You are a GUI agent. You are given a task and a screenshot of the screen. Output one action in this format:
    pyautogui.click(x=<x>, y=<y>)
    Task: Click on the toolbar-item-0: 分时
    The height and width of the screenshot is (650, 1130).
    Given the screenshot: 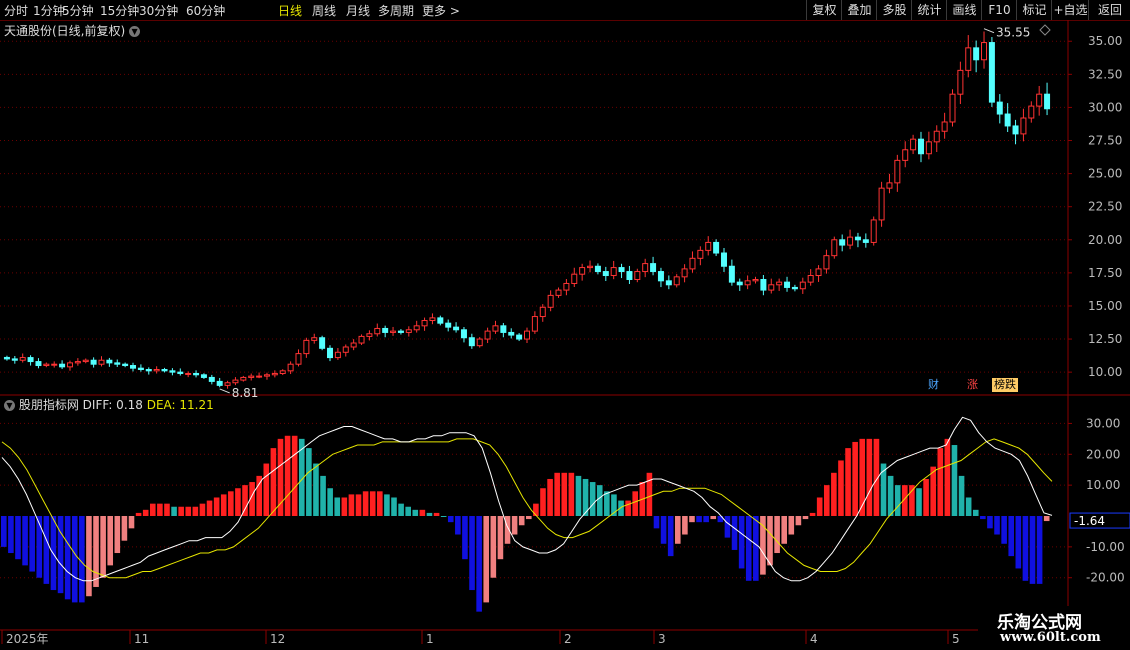 What is the action you would take?
    pyautogui.click(x=16, y=10)
    